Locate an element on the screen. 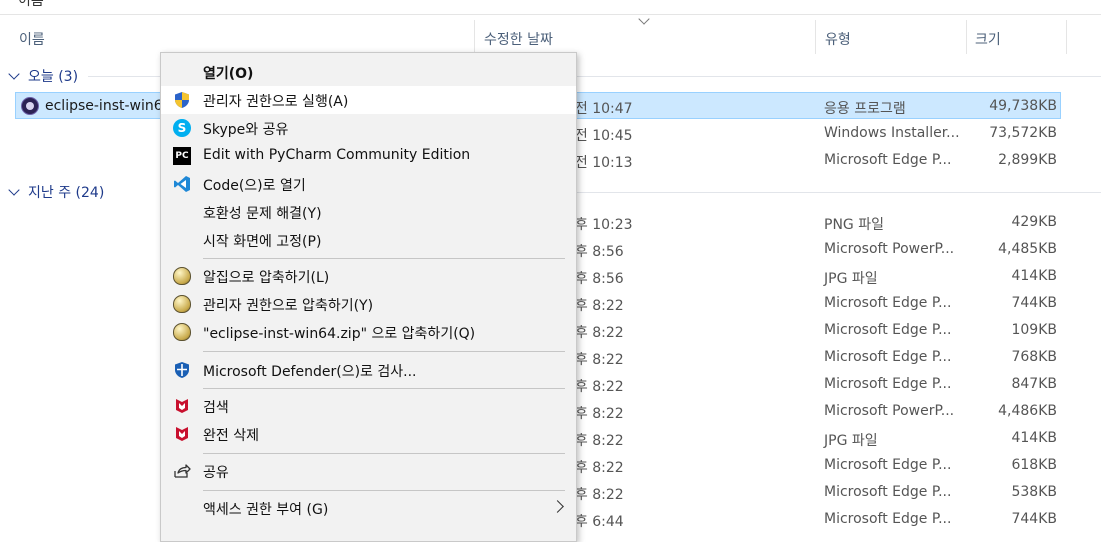 The width and height of the screenshot is (1101, 542). eclipse-installer-icon is located at coordinates (30, 106).